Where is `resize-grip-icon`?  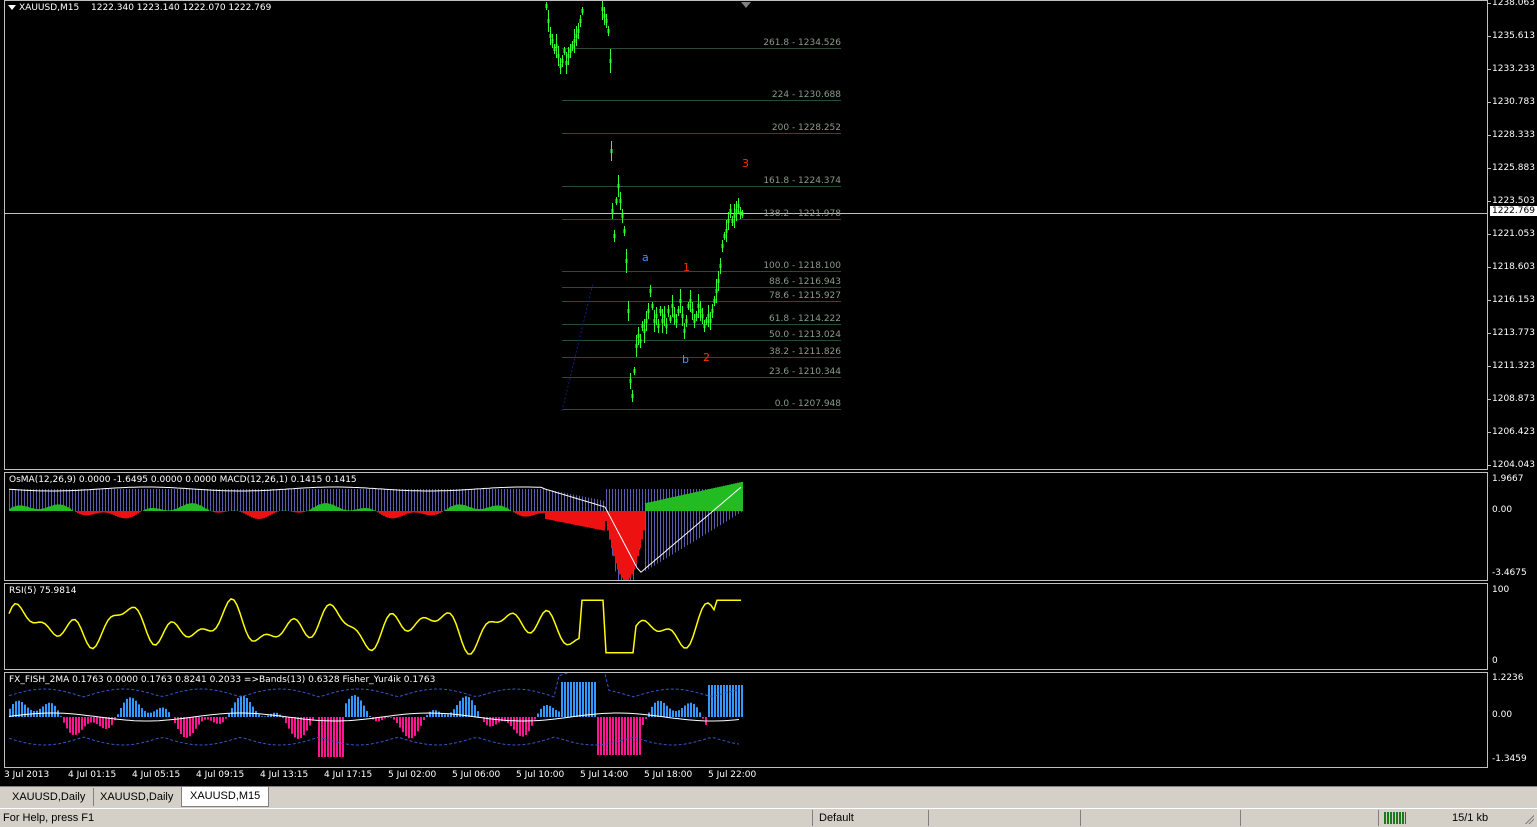
resize-grip-icon is located at coordinates (1529, 819).